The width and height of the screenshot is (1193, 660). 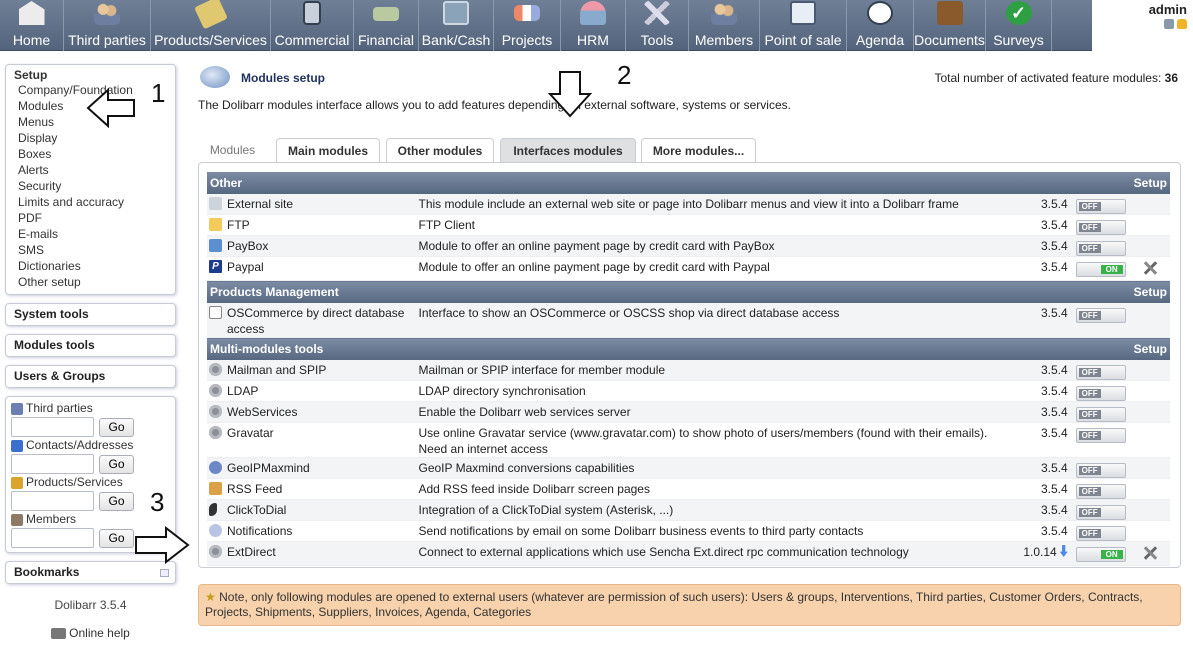 What do you see at coordinates (215, 432) in the screenshot?
I see `gear-icon` at bounding box center [215, 432].